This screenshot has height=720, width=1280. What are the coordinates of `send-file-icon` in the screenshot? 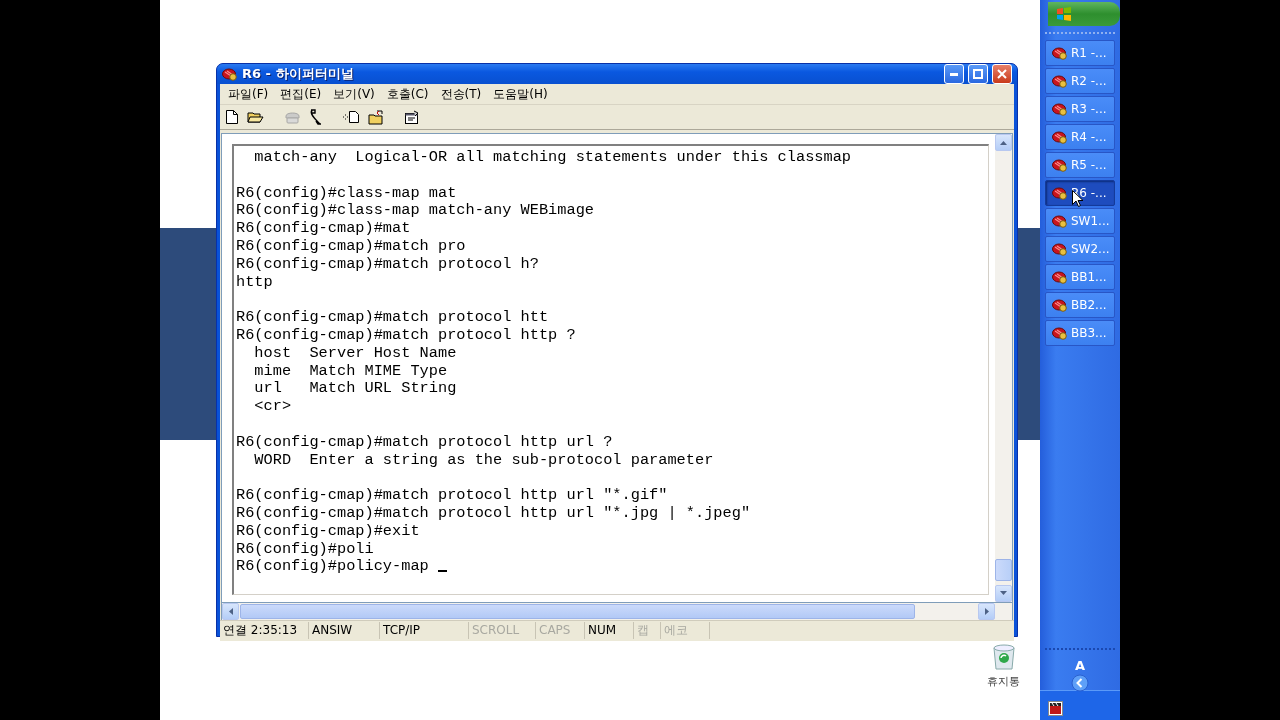 It's located at (351, 117).